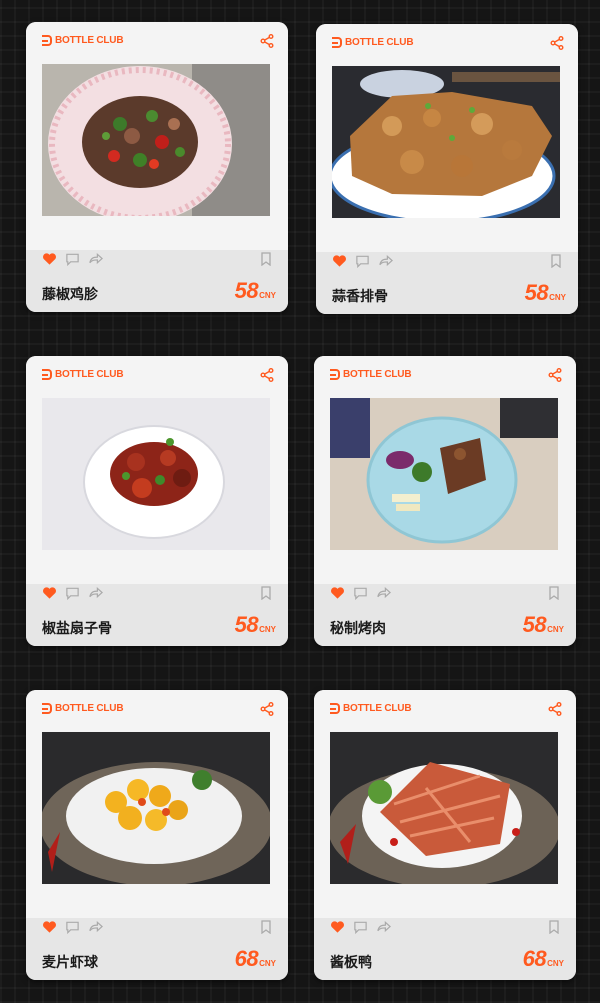  I want to click on dish-card: BOTTLE CLUB 麦片虾球 68 CNY, so click(157, 835).